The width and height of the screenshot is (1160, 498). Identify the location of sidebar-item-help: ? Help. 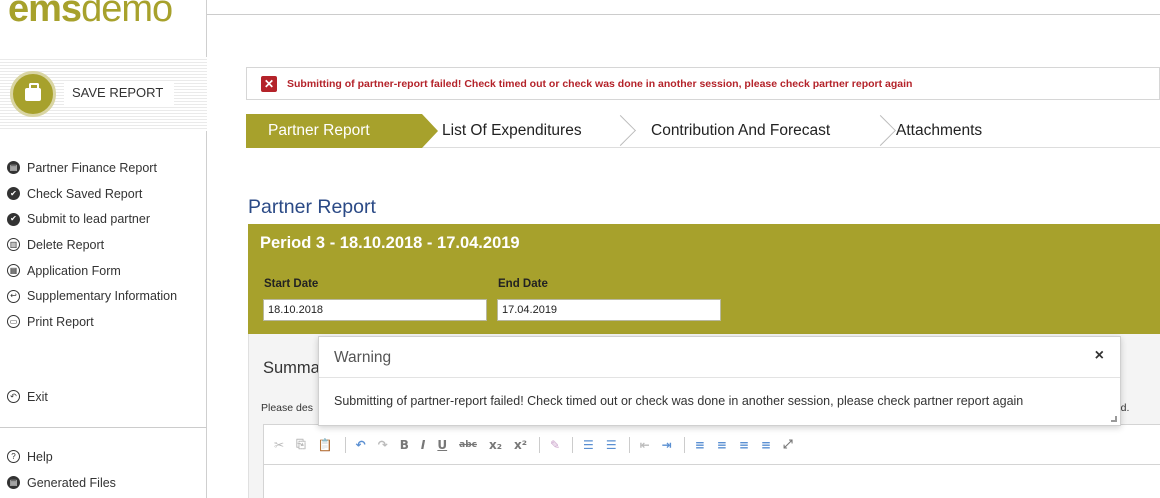
(58, 457).